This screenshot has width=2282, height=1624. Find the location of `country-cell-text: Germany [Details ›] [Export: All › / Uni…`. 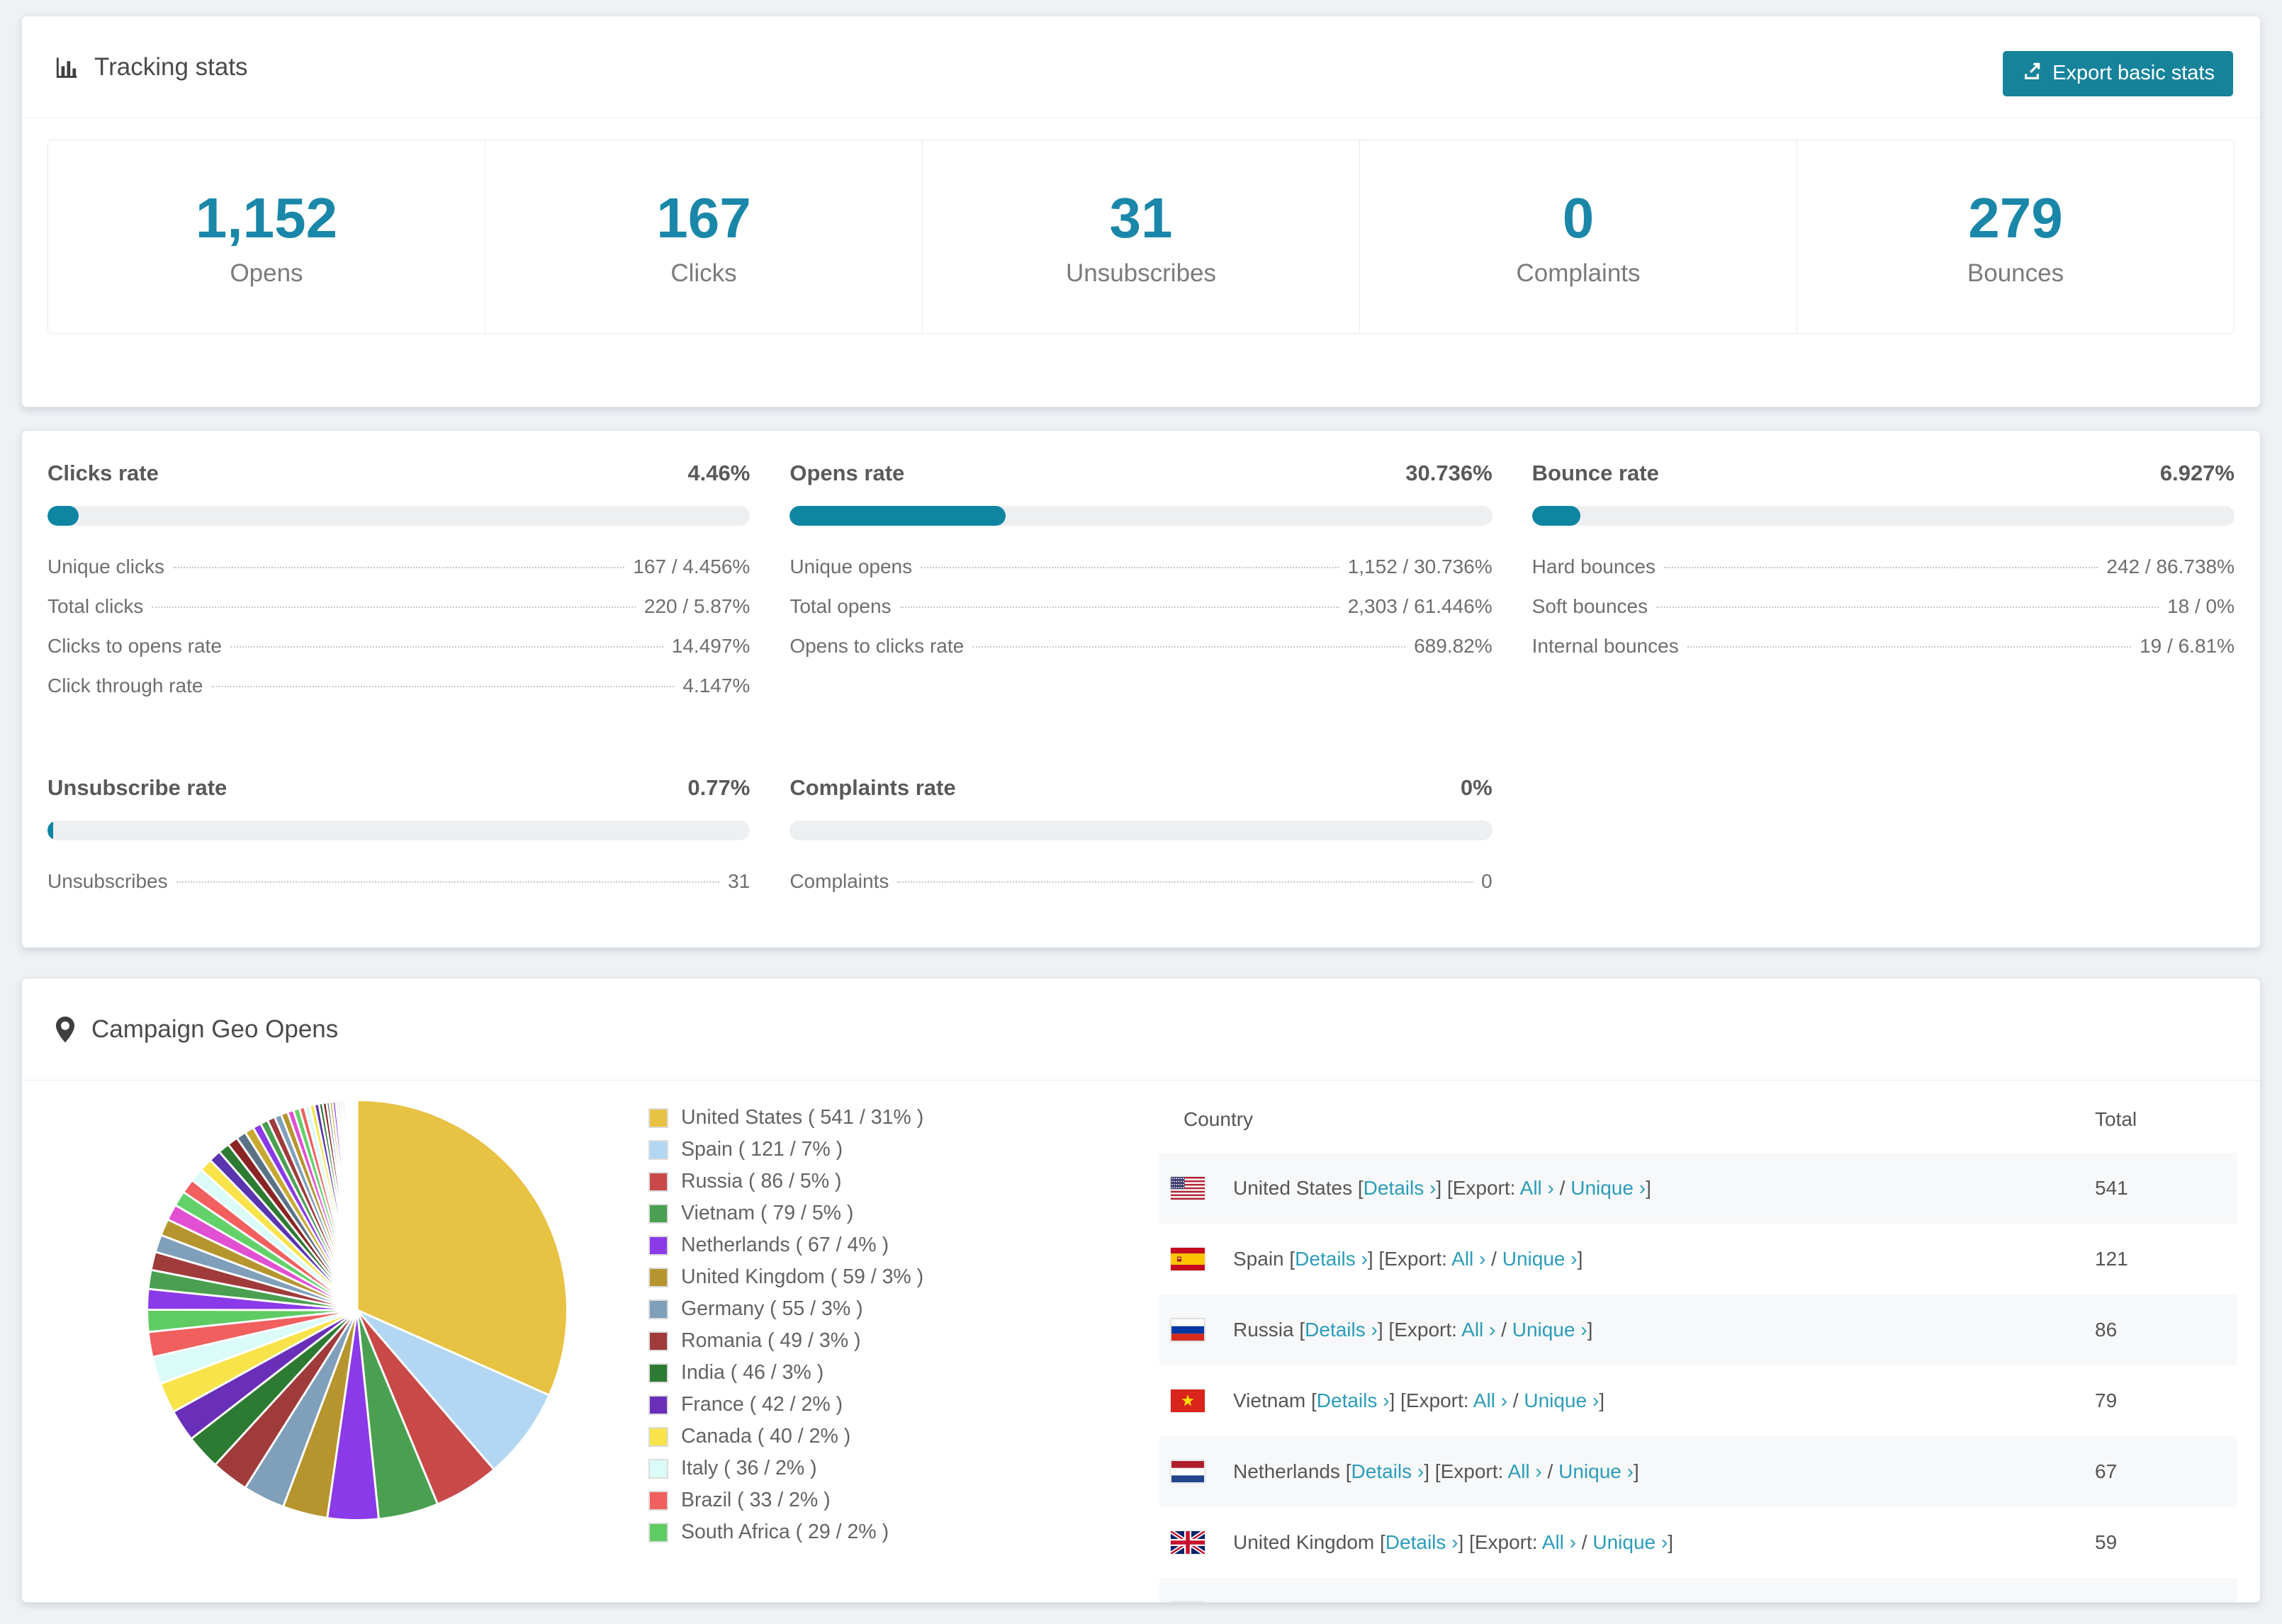

country-cell-text: Germany [Details ›] [Export: All › / Uni… is located at coordinates (1424, 1602).